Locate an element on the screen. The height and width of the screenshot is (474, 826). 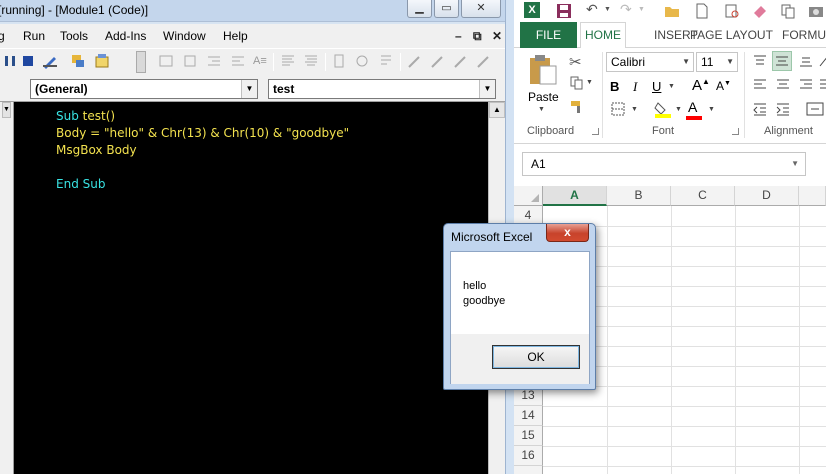
column-header-d: D is located at coordinates (767, 196).